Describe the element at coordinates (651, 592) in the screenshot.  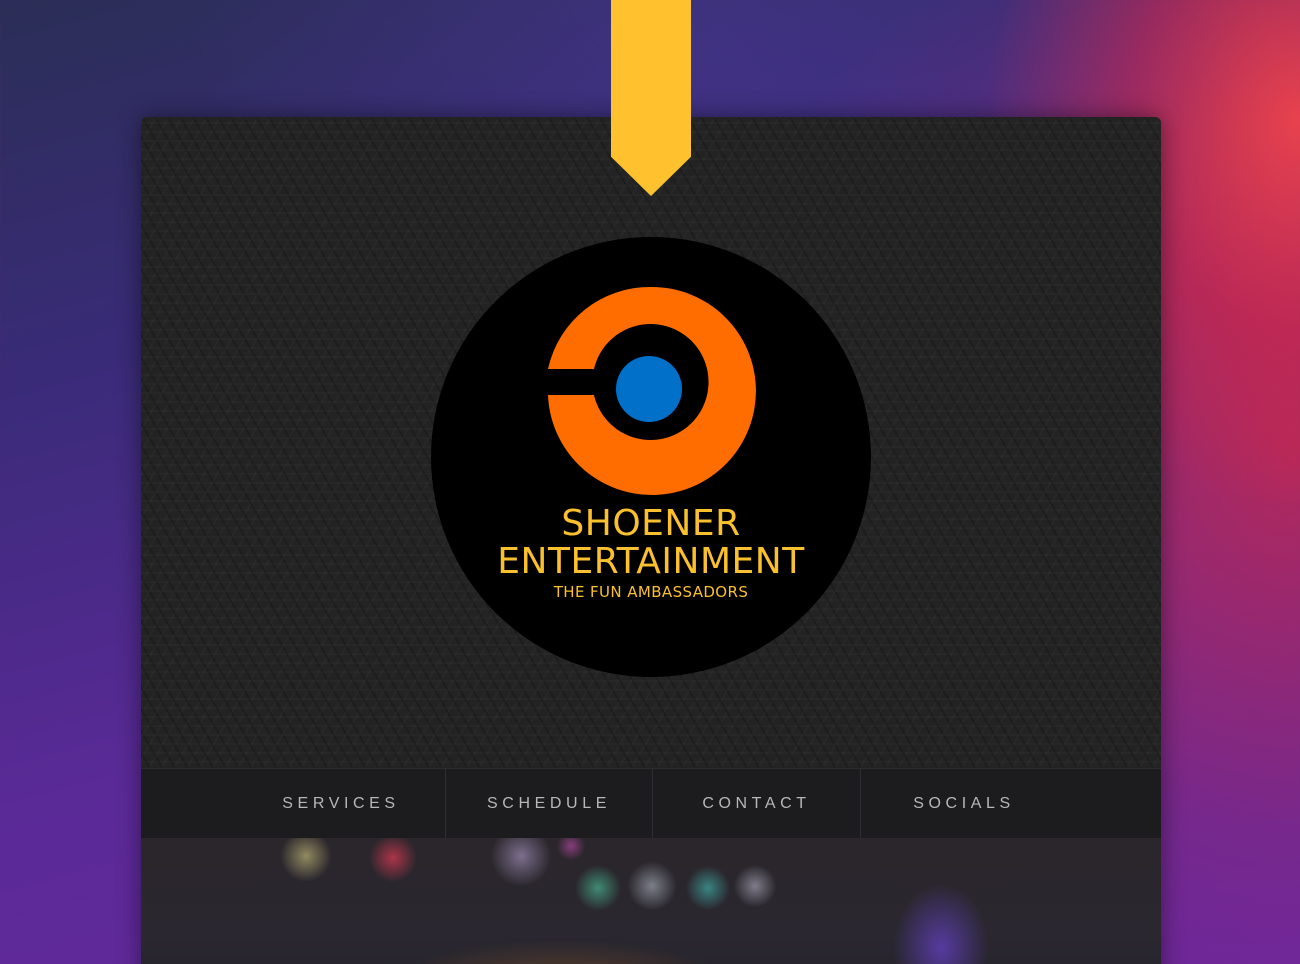
I see `brand-tagline: THE FUN AMBASSADORS` at that location.